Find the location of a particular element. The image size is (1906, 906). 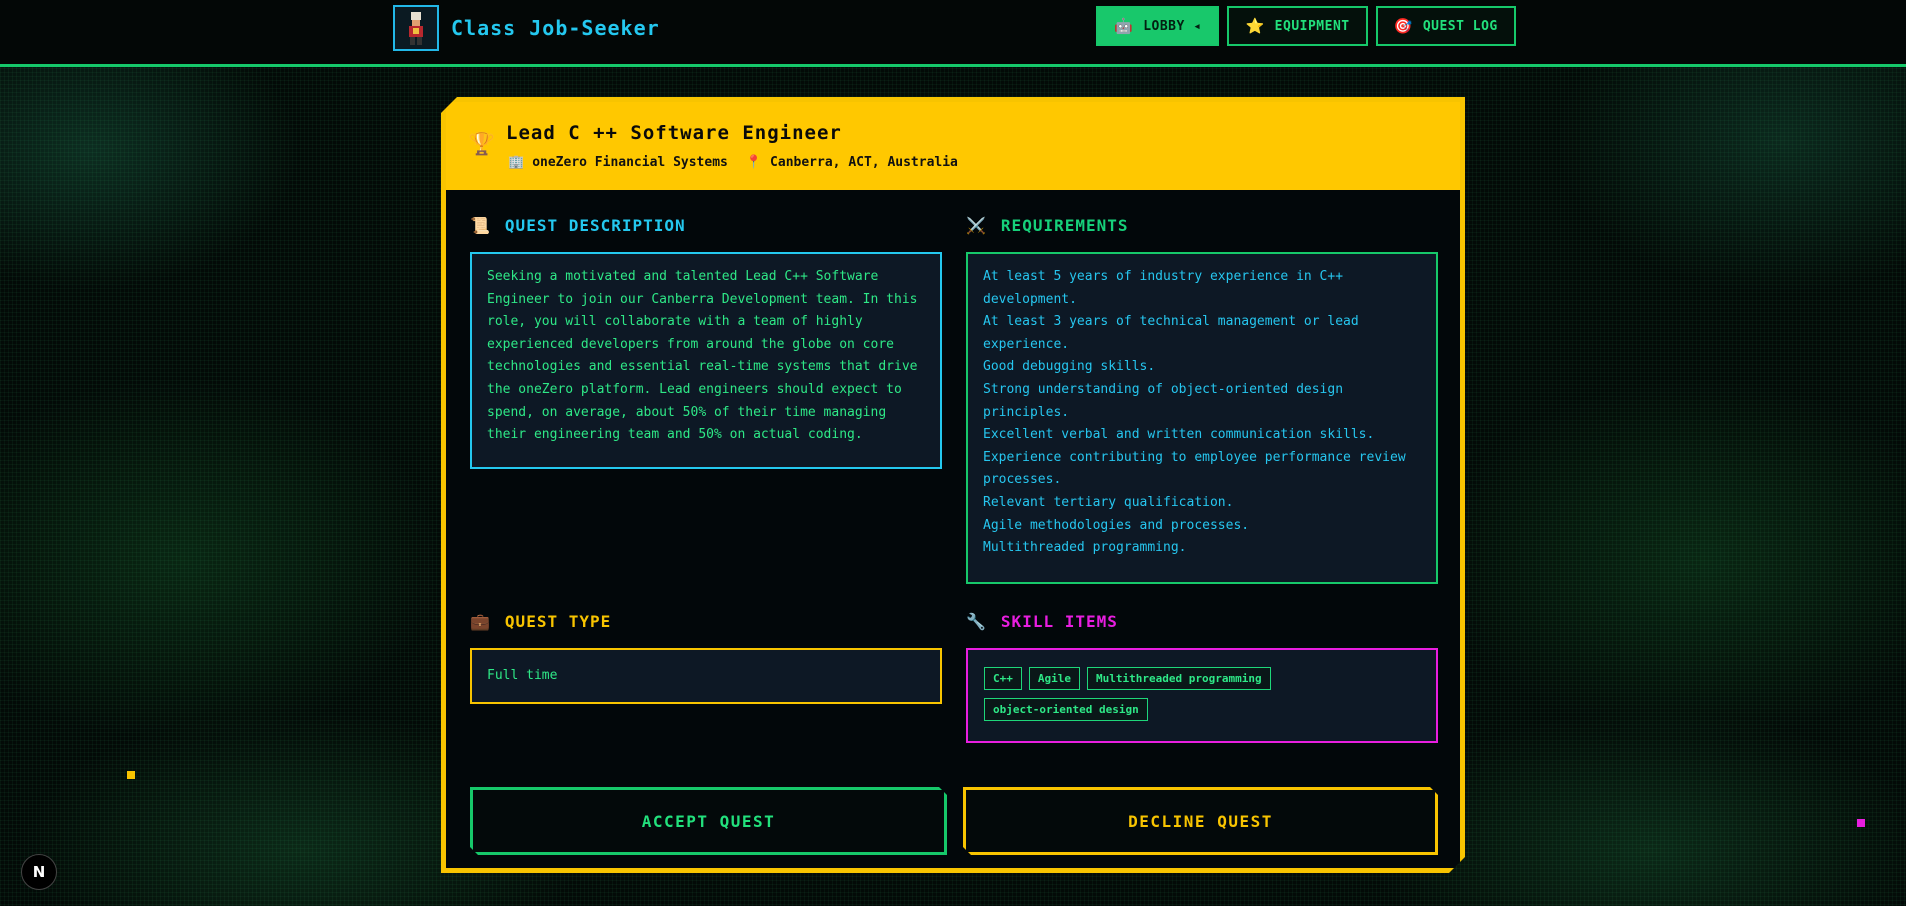

skill-chip: Agile is located at coordinates (1054, 678).